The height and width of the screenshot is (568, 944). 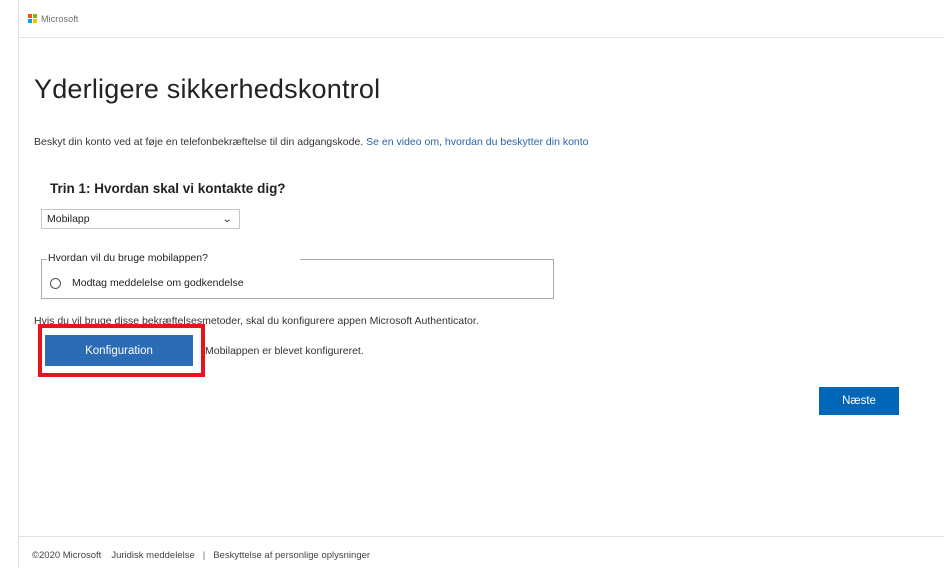 What do you see at coordinates (152, 555) in the screenshot?
I see `legal-notice-link: Juridisk meddelelse` at bounding box center [152, 555].